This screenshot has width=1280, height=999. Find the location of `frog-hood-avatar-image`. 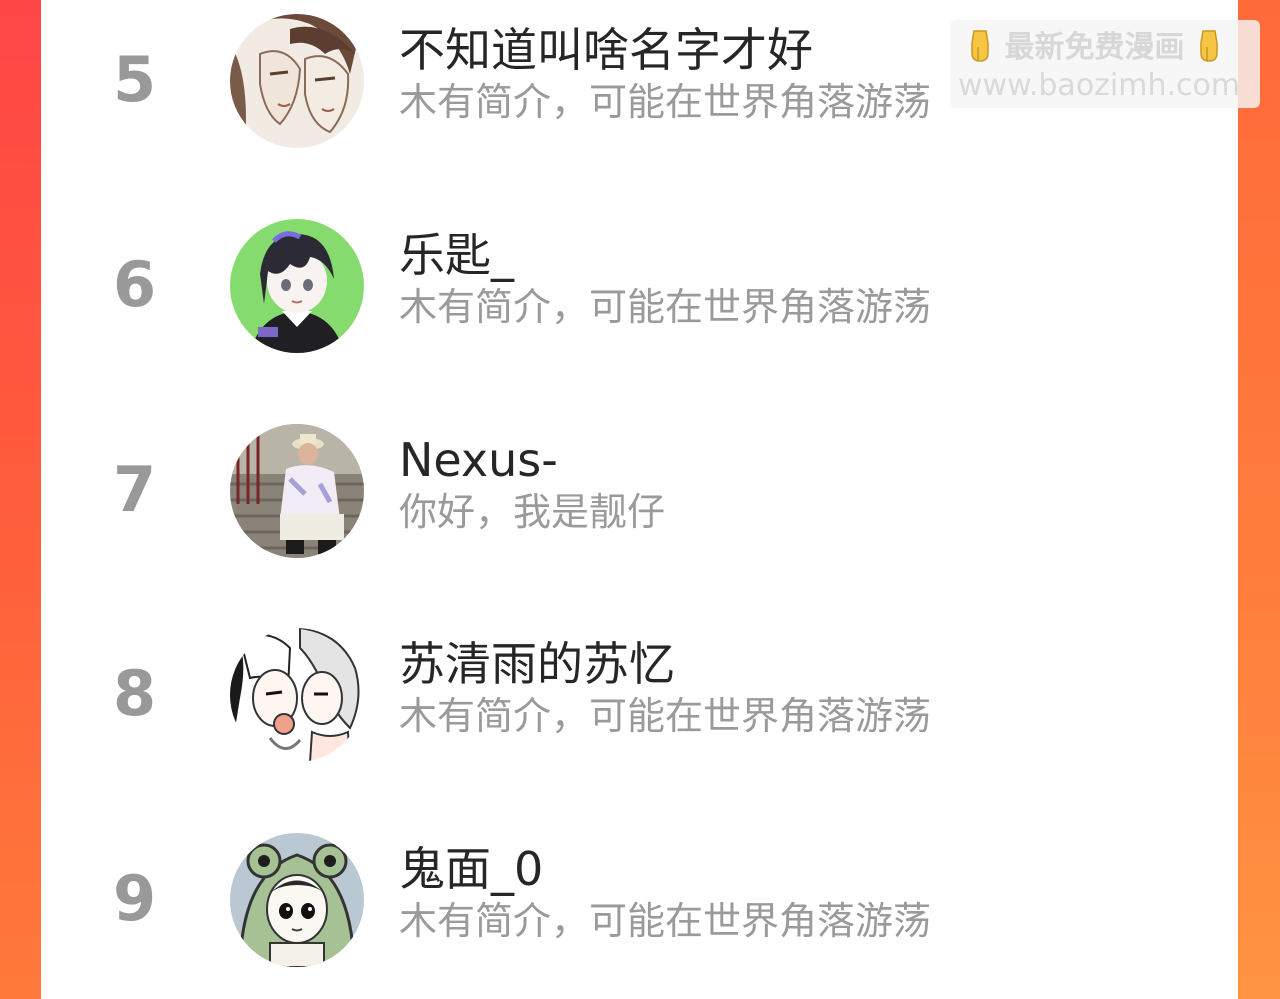

frog-hood-avatar-image is located at coordinates (297, 900).